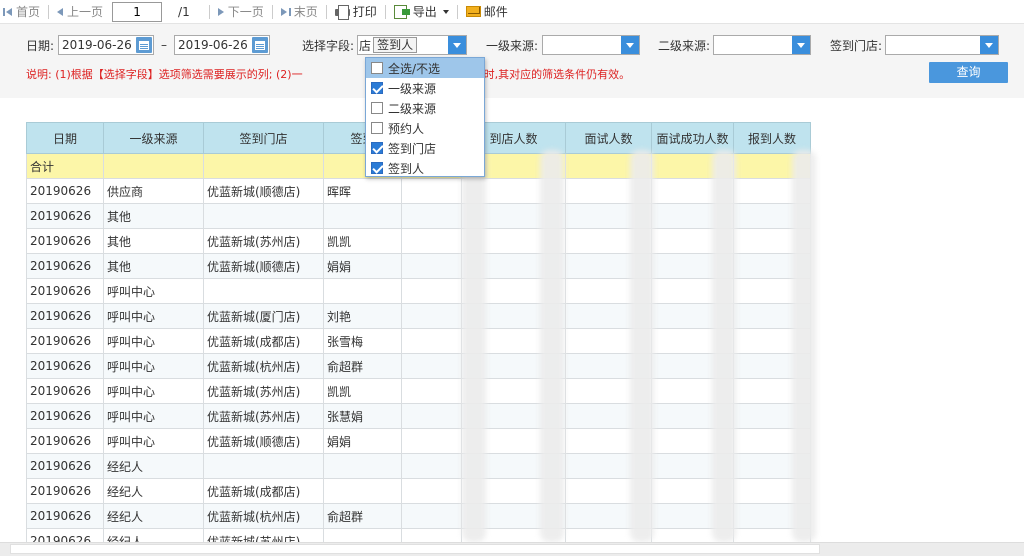 The image size is (1024, 556). What do you see at coordinates (263, 138) in the screenshot?
I see `column-header: 签到门店` at bounding box center [263, 138].